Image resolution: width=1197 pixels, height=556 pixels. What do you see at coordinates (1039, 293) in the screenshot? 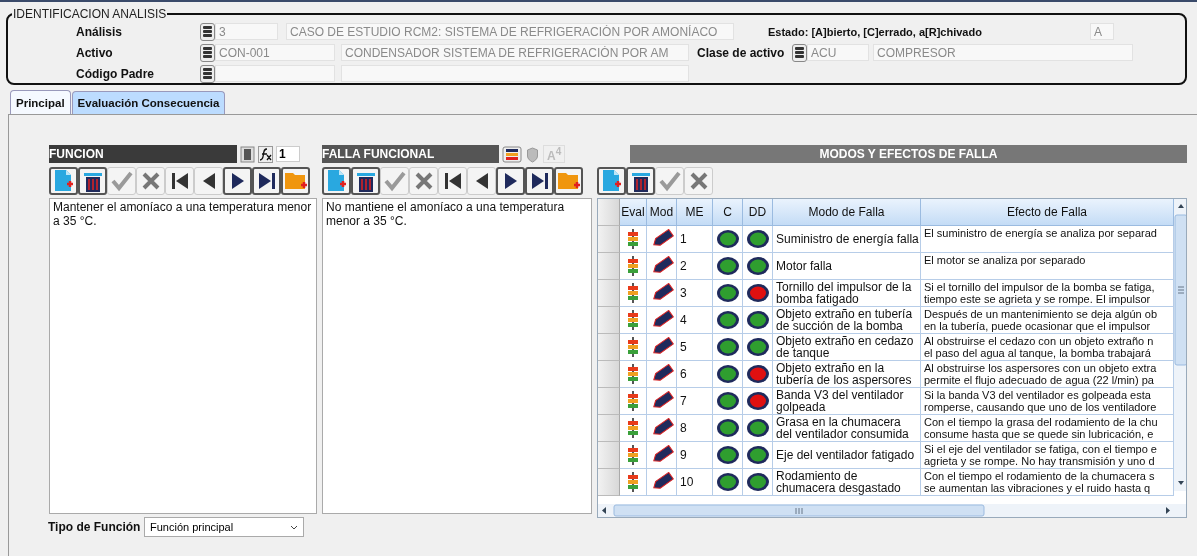
I see `table-cell-text: Si el tornillo del impulsor de la bomba se fatiga, tiempo este se agrieta y se rompe. El impulsor` at bounding box center [1039, 293].